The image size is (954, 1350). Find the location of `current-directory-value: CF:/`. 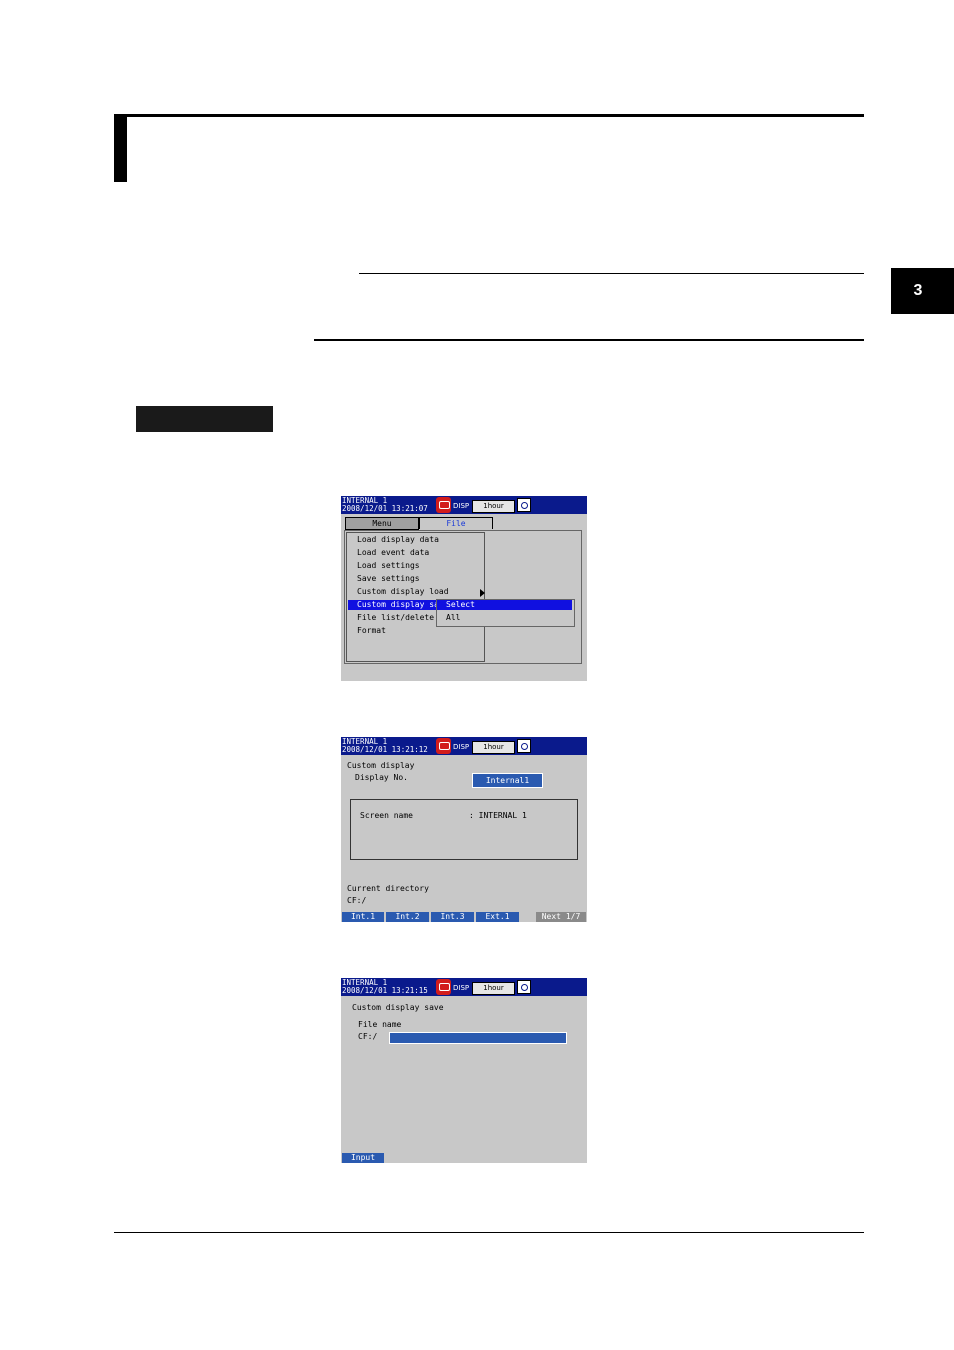

current-directory-value: CF:/ is located at coordinates (357, 900).